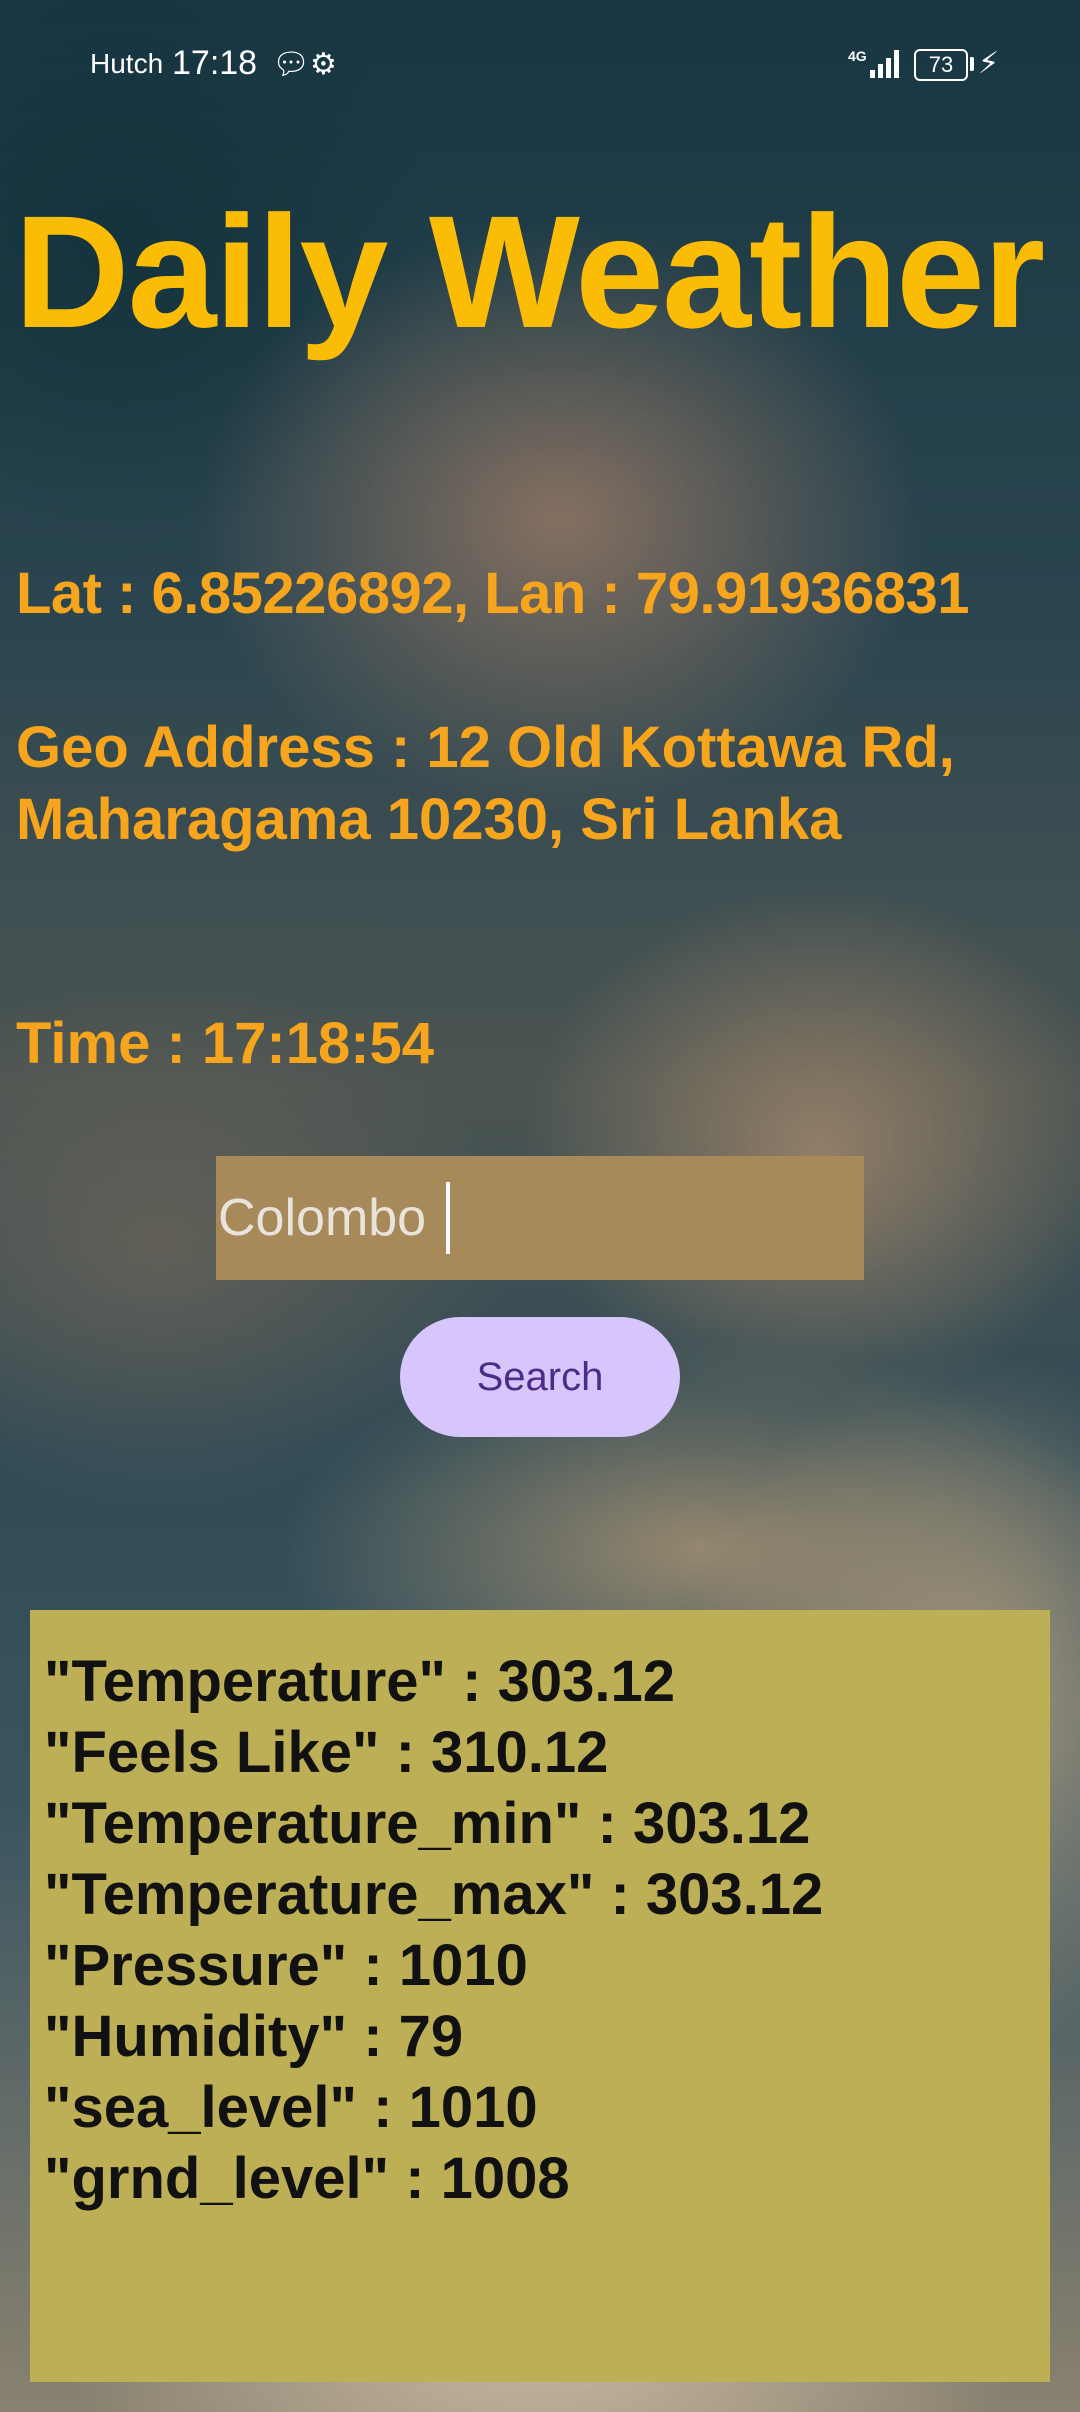  What do you see at coordinates (291, 2107) in the screenshot?
I see `result-sea-level: "sea_level" : 1010` at bounding box center [291, 2107].